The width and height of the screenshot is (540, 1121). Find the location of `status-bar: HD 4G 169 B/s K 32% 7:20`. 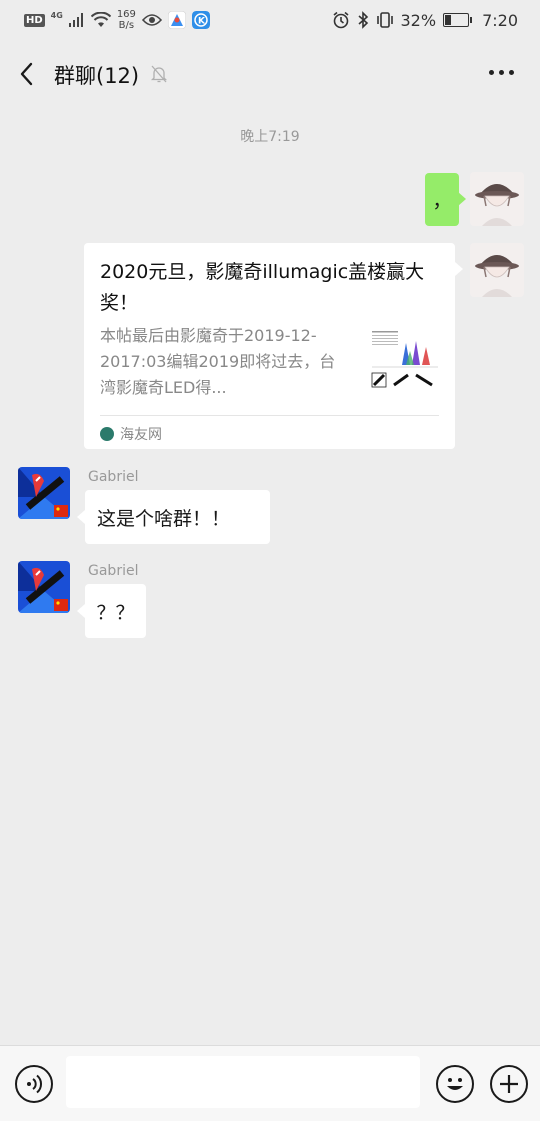

status-bar: HD 4G 169 B/s K 32% 7:20 is located at coordinates (270, 20).